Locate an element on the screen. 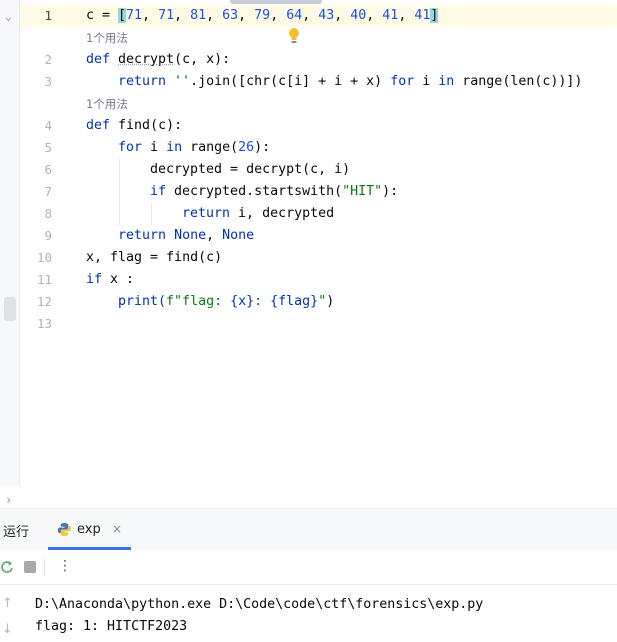  rerun-icon is located at coordinates (7, 567).